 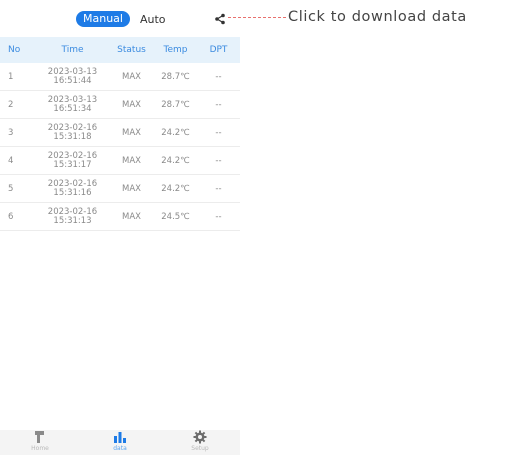 What do you see at coordinates (120, 437) in the screenshot?
I see `bar-chart-icon` at bounding box center [120, 437].